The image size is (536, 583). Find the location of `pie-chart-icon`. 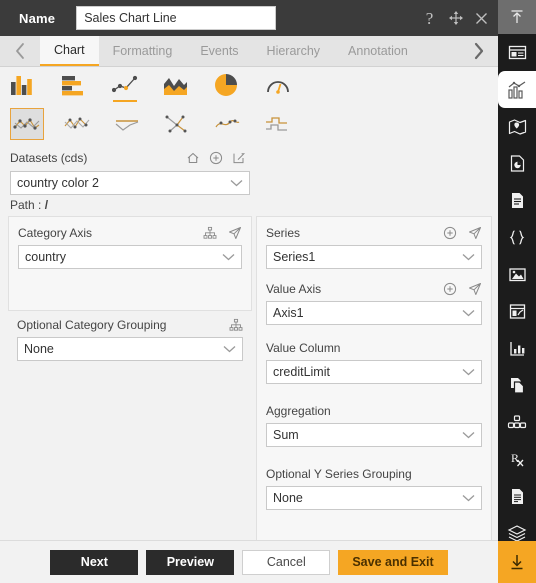

pie-chart-icon is located at coordinates (227, 85).